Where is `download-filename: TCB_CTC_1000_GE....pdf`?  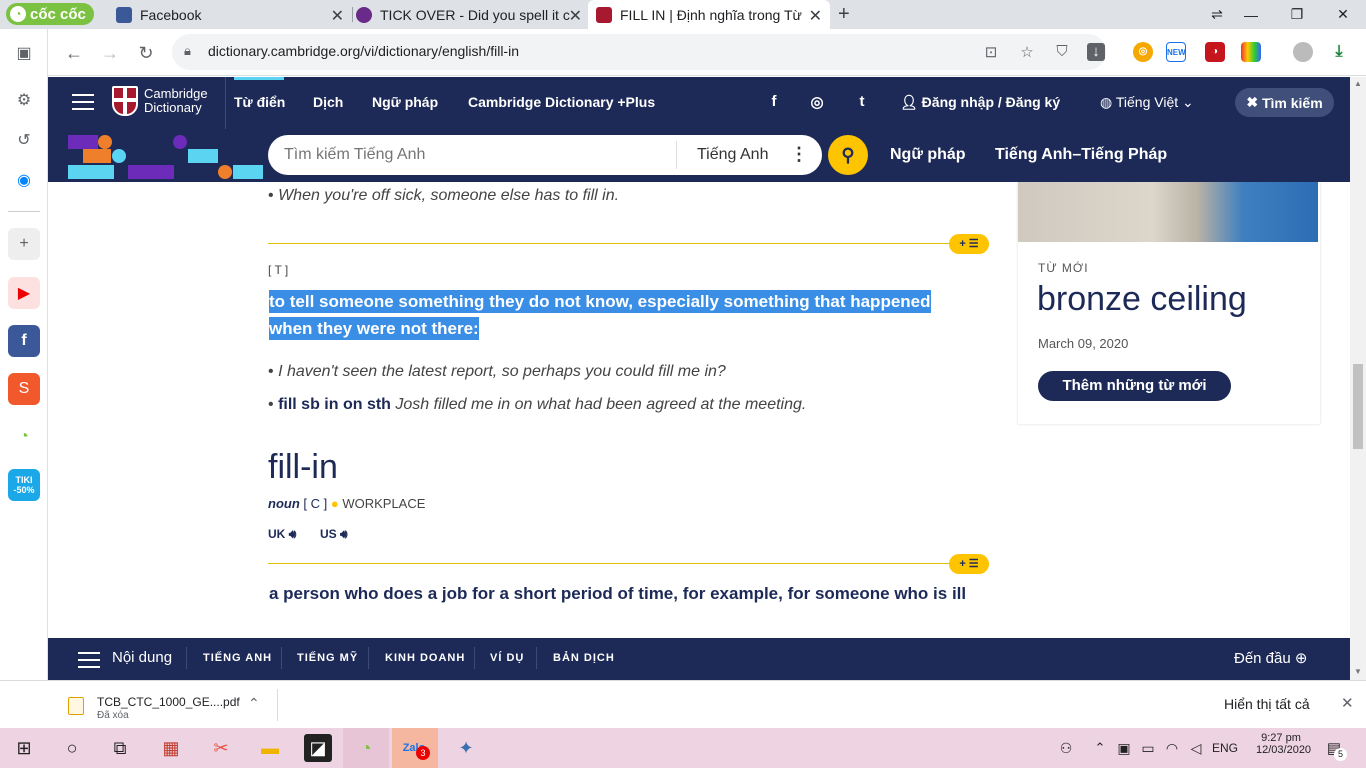
download-filename: TCB_CTC_1000_GE....pdf is located at coordinates (168, 702).